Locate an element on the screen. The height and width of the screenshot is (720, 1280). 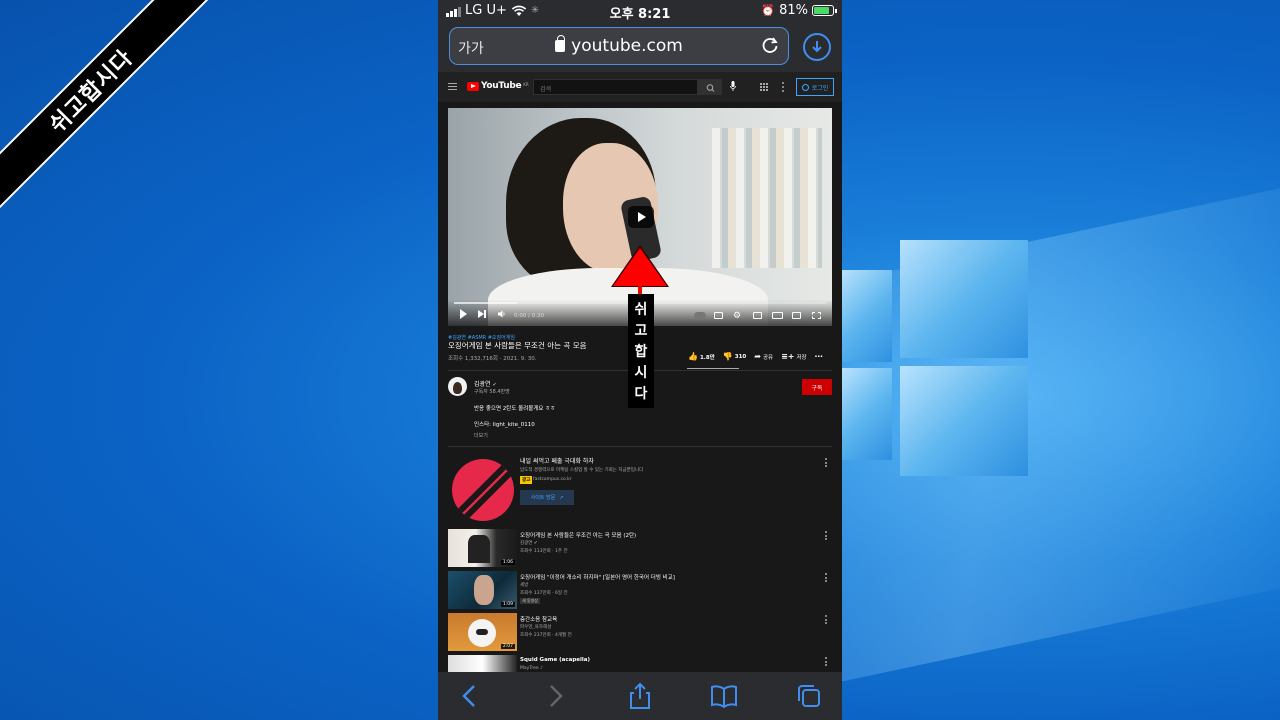
ribbon-text: 쉬고합시다 is located at coordinates (109, 109).